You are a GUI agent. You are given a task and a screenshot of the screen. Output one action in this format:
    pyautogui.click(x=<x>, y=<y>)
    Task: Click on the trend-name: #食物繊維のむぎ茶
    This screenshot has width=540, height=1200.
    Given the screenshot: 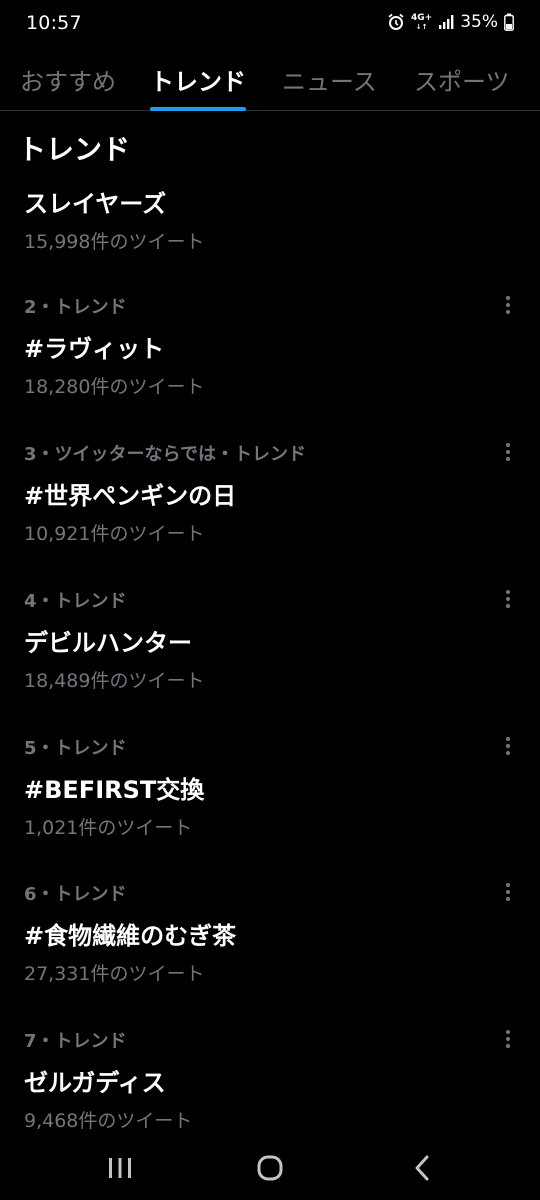 What is the action you would take?
    pyautogui.click(x=130, y=936)
    